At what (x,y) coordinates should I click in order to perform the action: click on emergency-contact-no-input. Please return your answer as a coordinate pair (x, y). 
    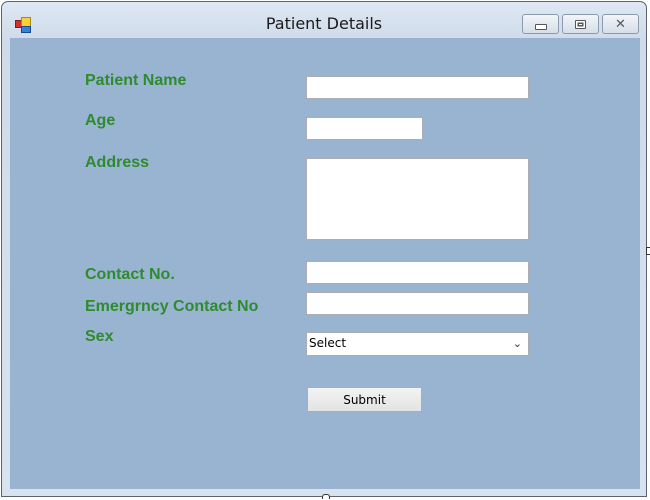
    Looking at the image, I should click on (417, 303).